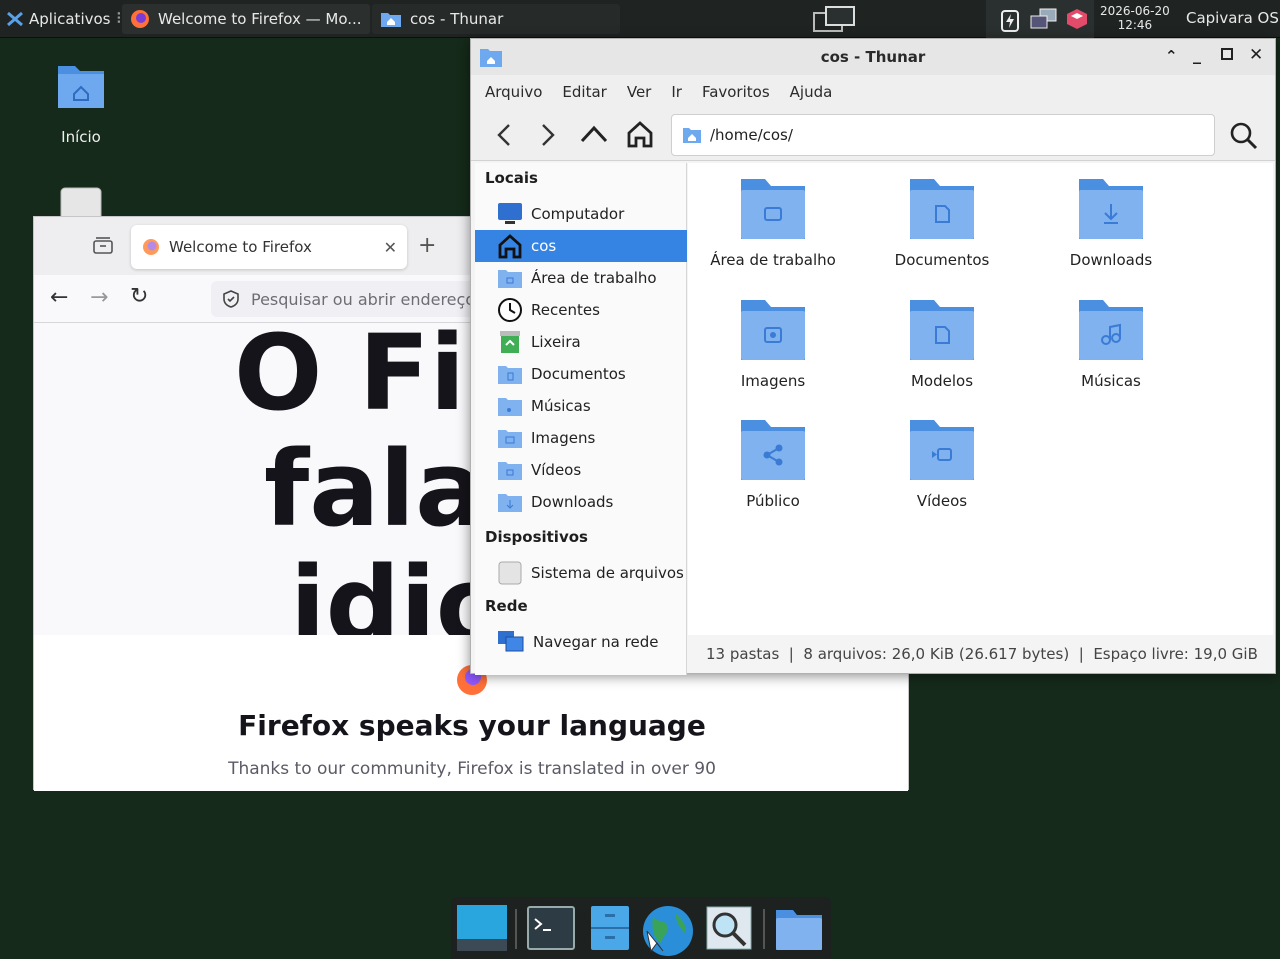 Image resolution: width=1280 pixels, height=959 pixels. Describe the element at coordinates (457, 19) in the screenshot. I see `taskbar-thunar-label: cos - Thunar` at that location.